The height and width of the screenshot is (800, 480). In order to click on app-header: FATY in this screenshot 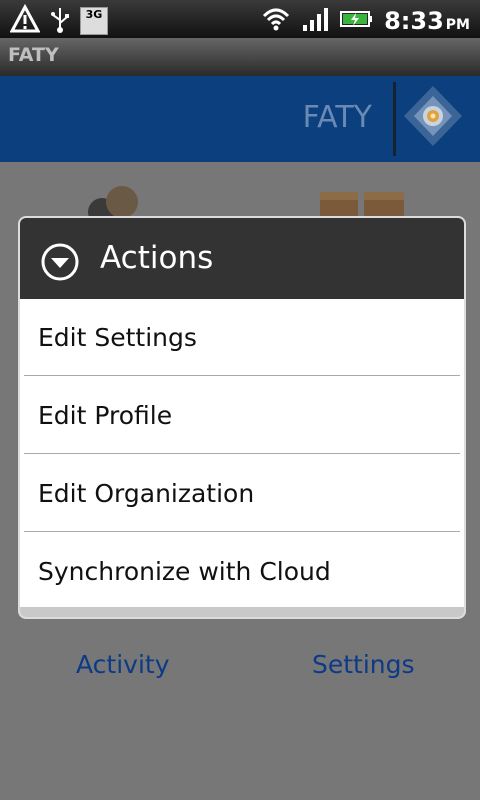, I will do `click(240, 119)`.